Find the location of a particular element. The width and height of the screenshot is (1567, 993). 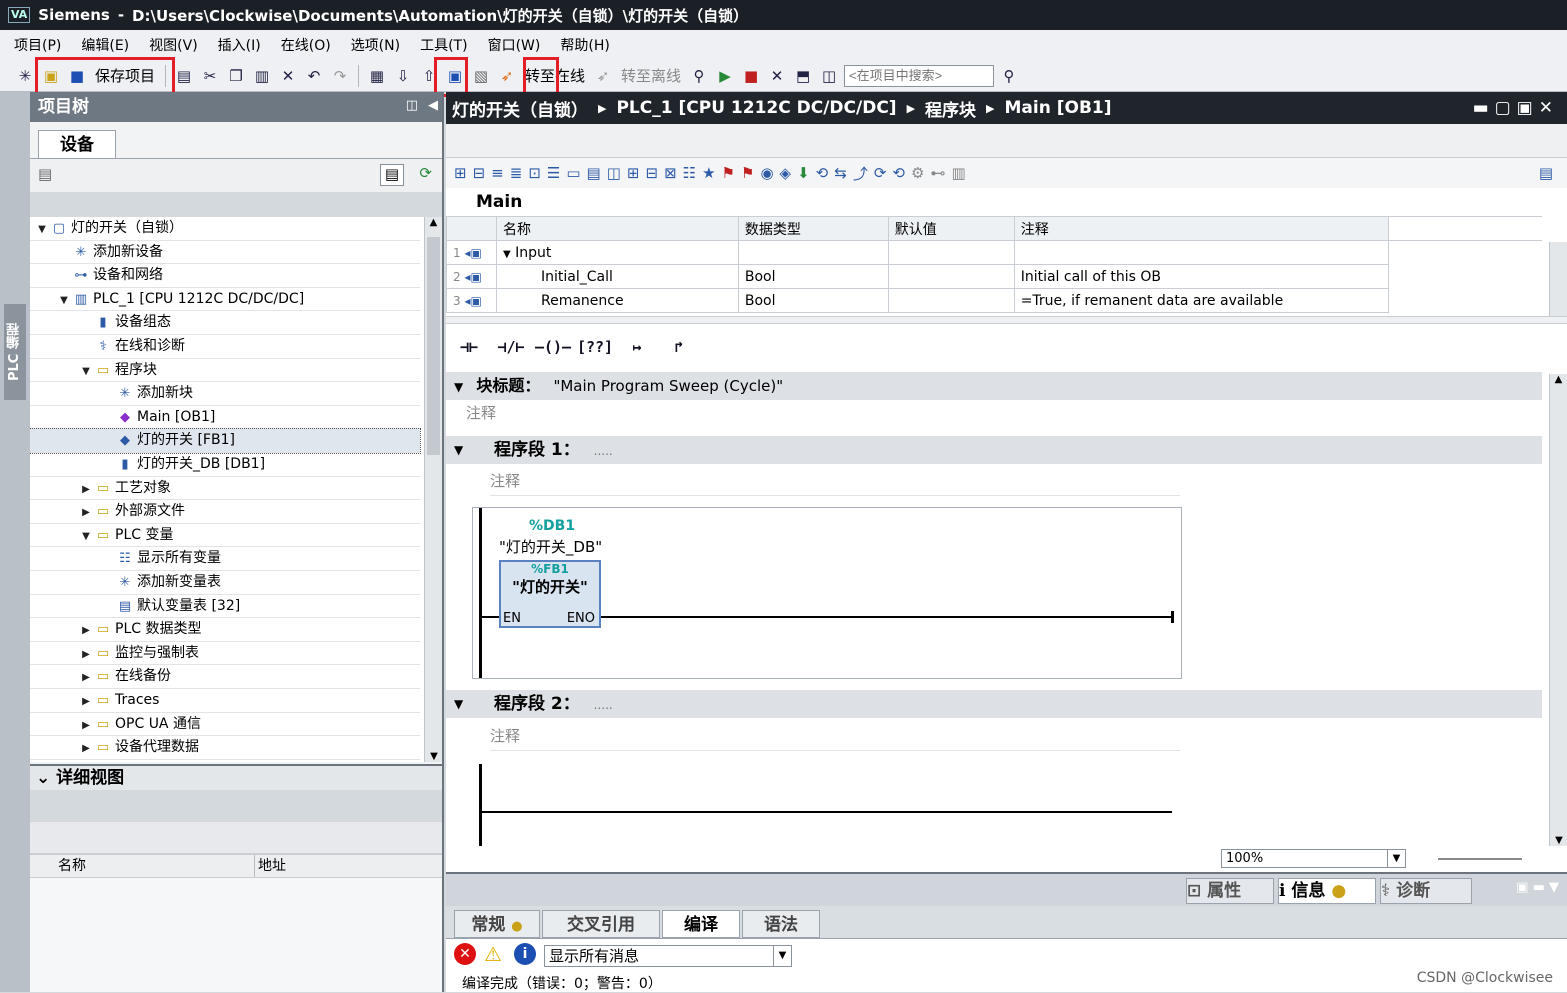

glasses-icon: ⊷ is located at coordinates (937, 173).